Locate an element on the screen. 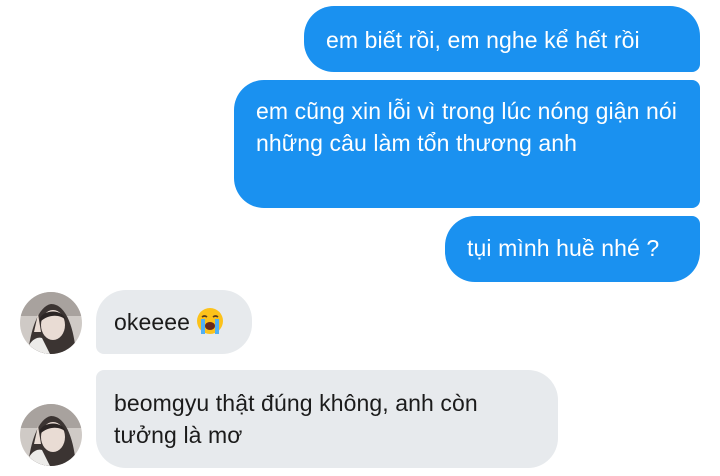  message-text: okeeee is located at coordinates (152, 322).